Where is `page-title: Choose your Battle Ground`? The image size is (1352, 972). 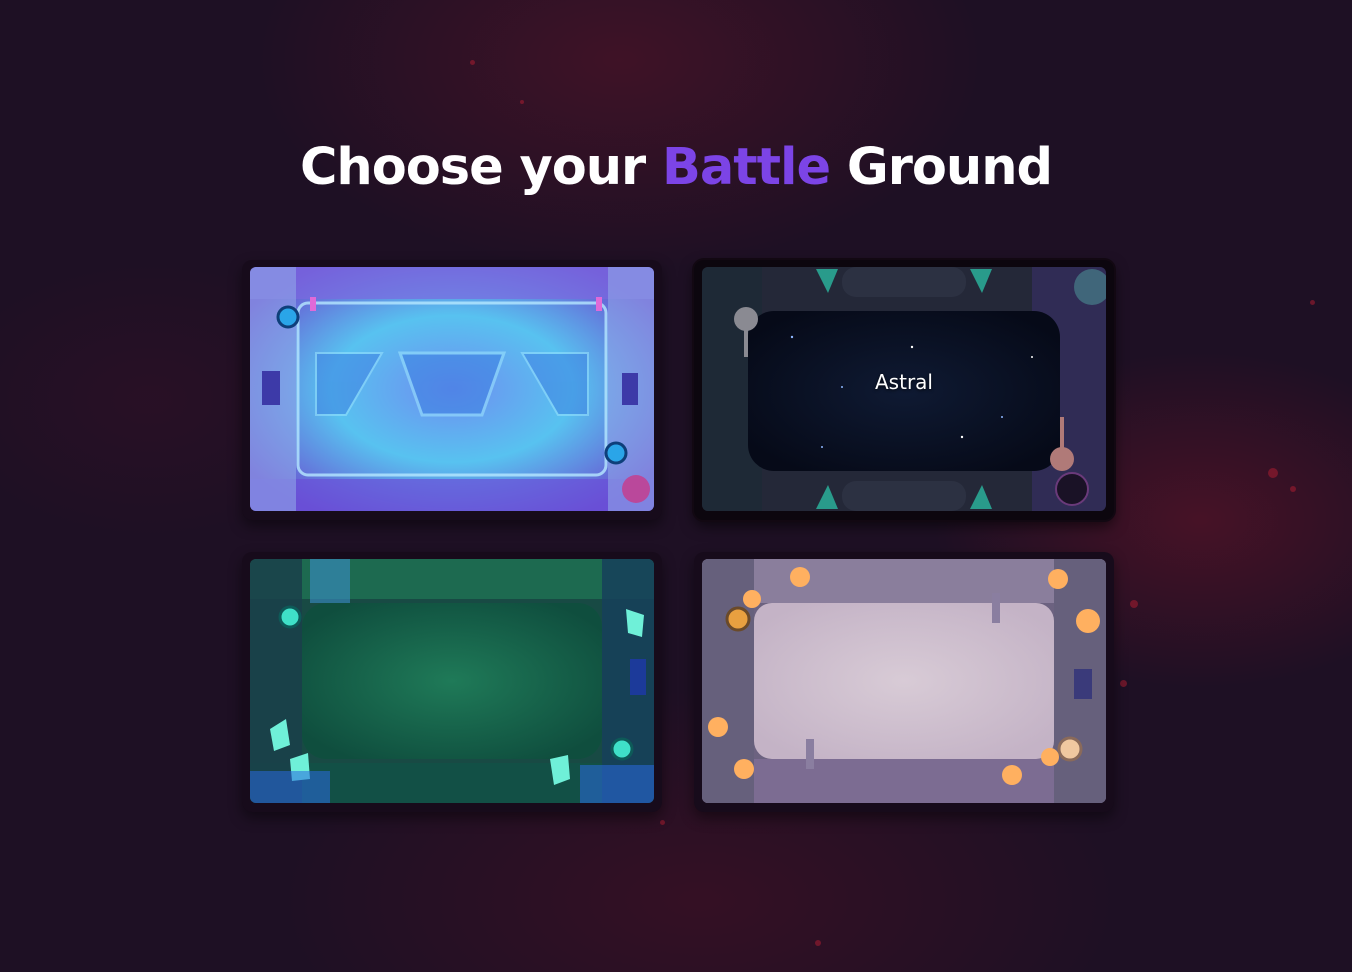
page-title: Choose your Battle Ground is located at coordinates (676, 167).